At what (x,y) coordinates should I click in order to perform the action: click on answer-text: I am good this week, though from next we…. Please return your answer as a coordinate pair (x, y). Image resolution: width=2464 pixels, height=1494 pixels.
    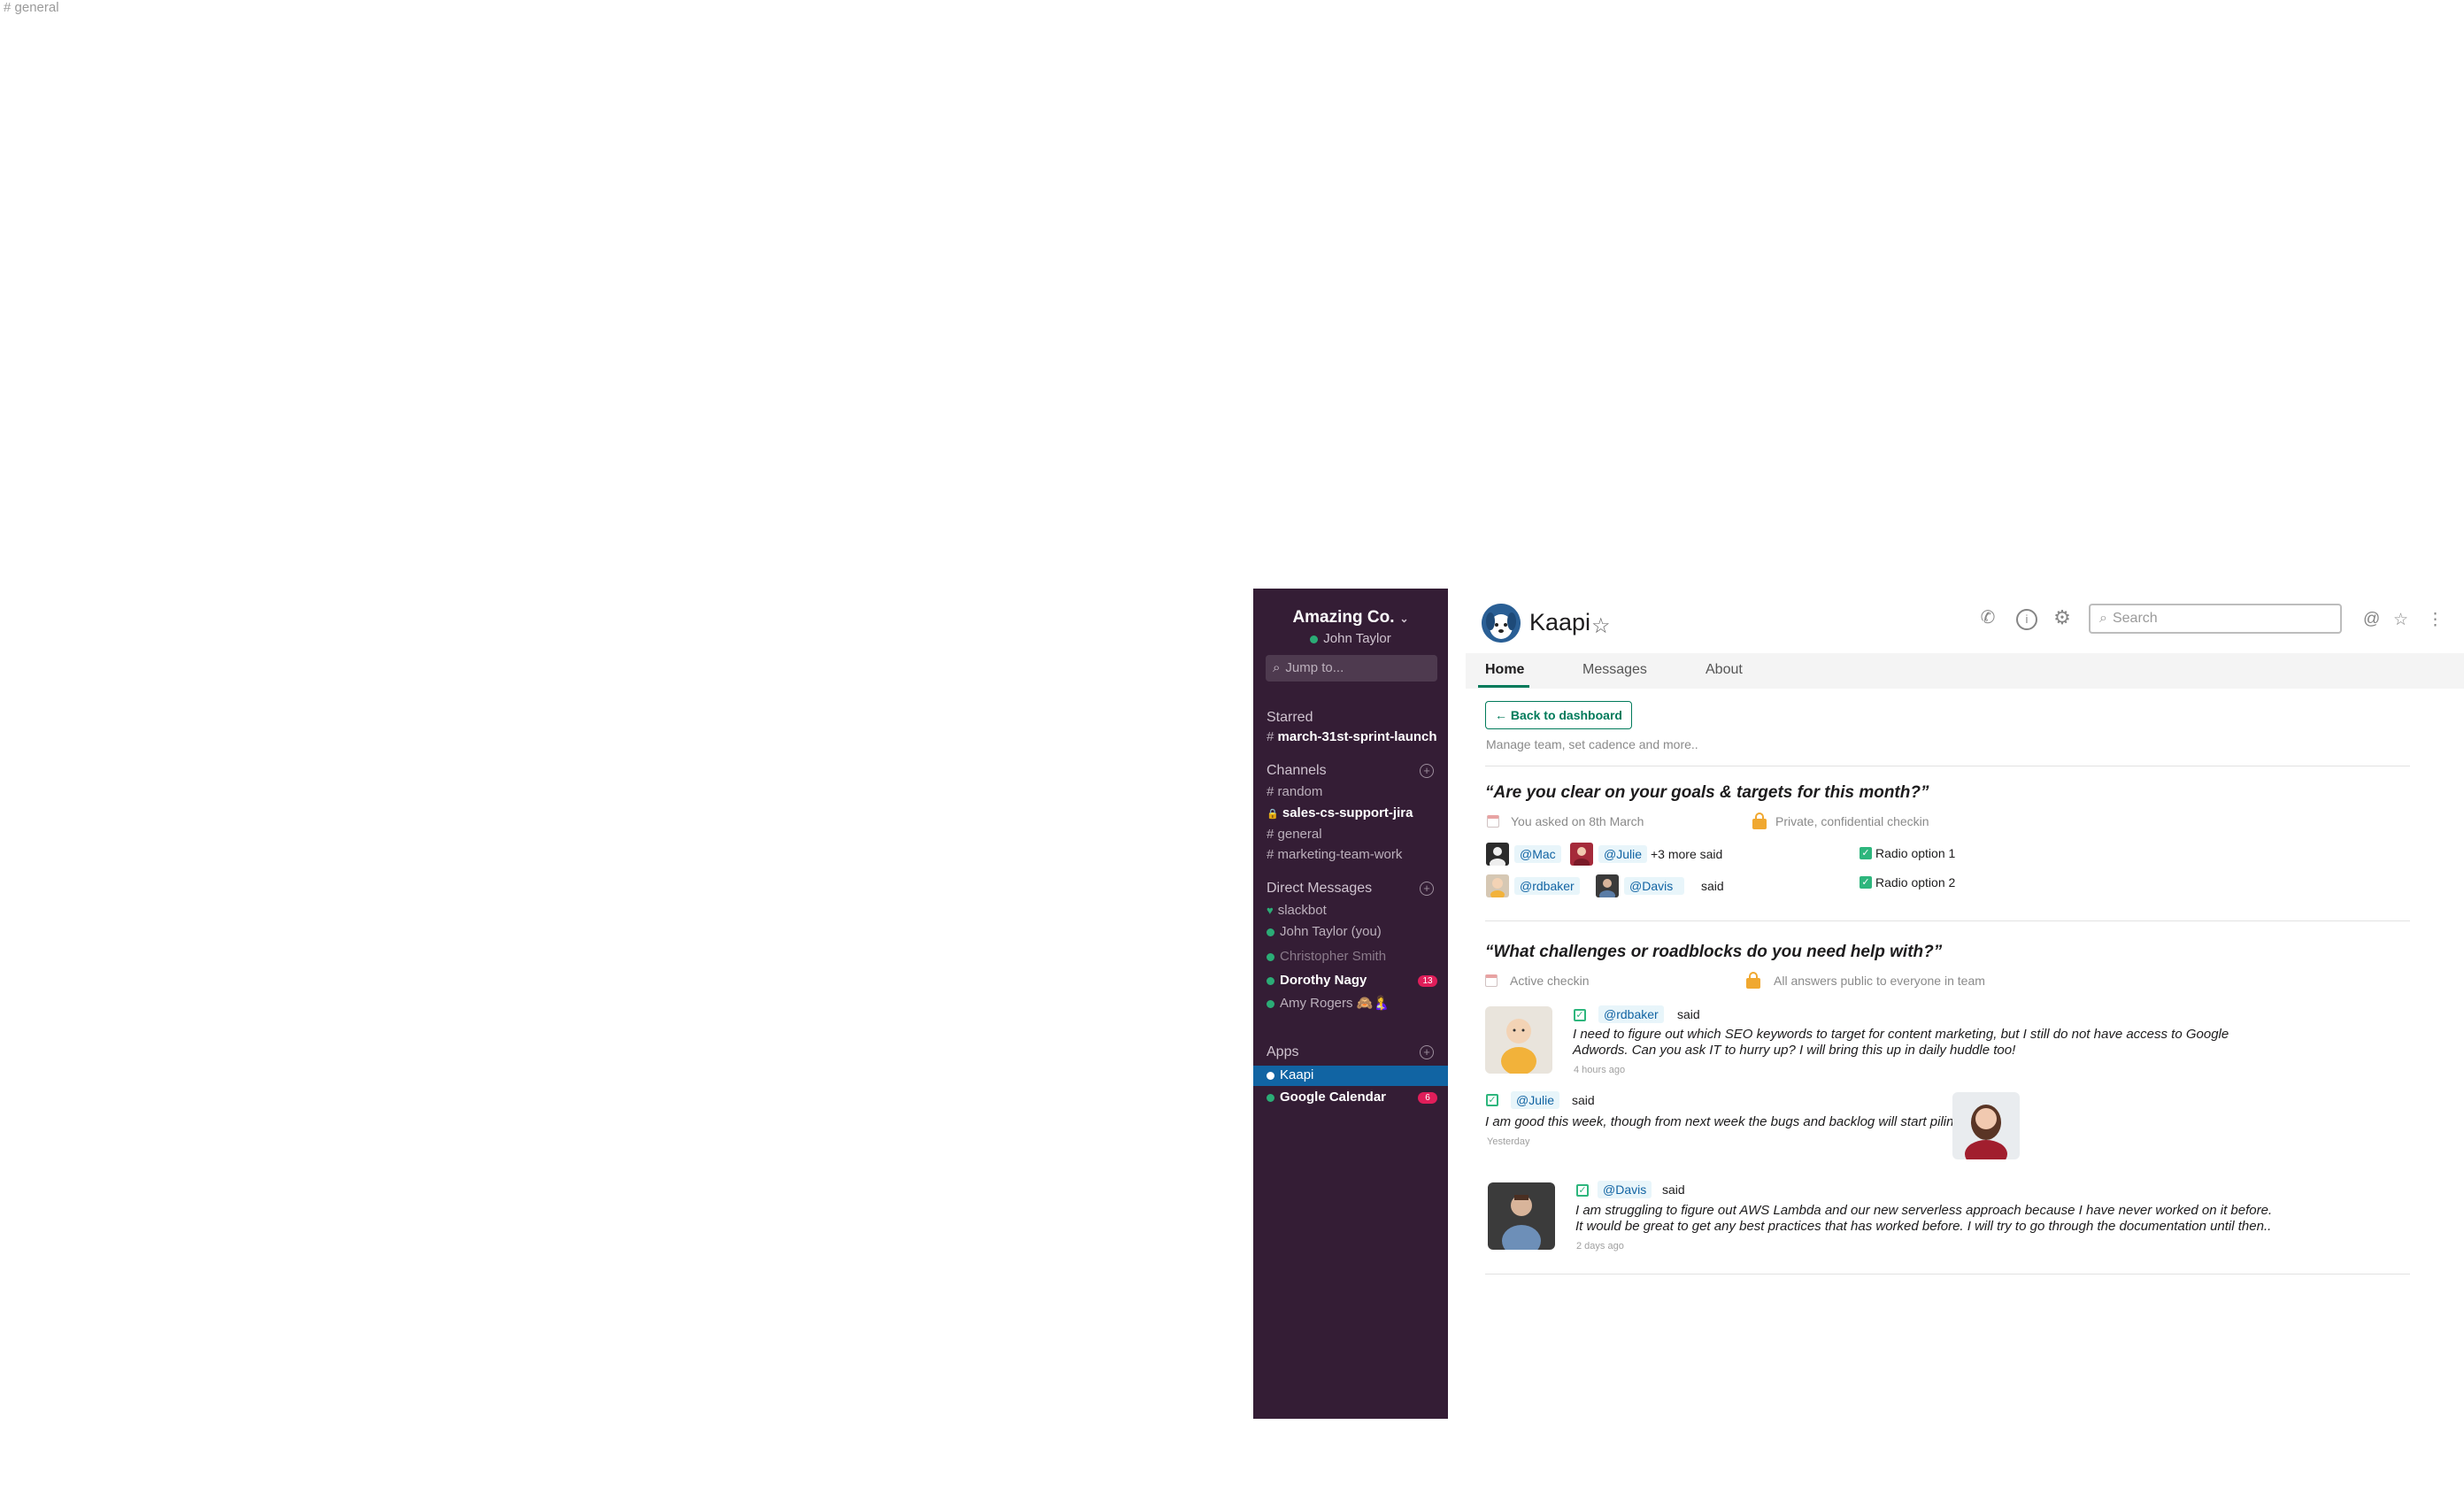
    Looking at the image, I should click on (1732, 1122).